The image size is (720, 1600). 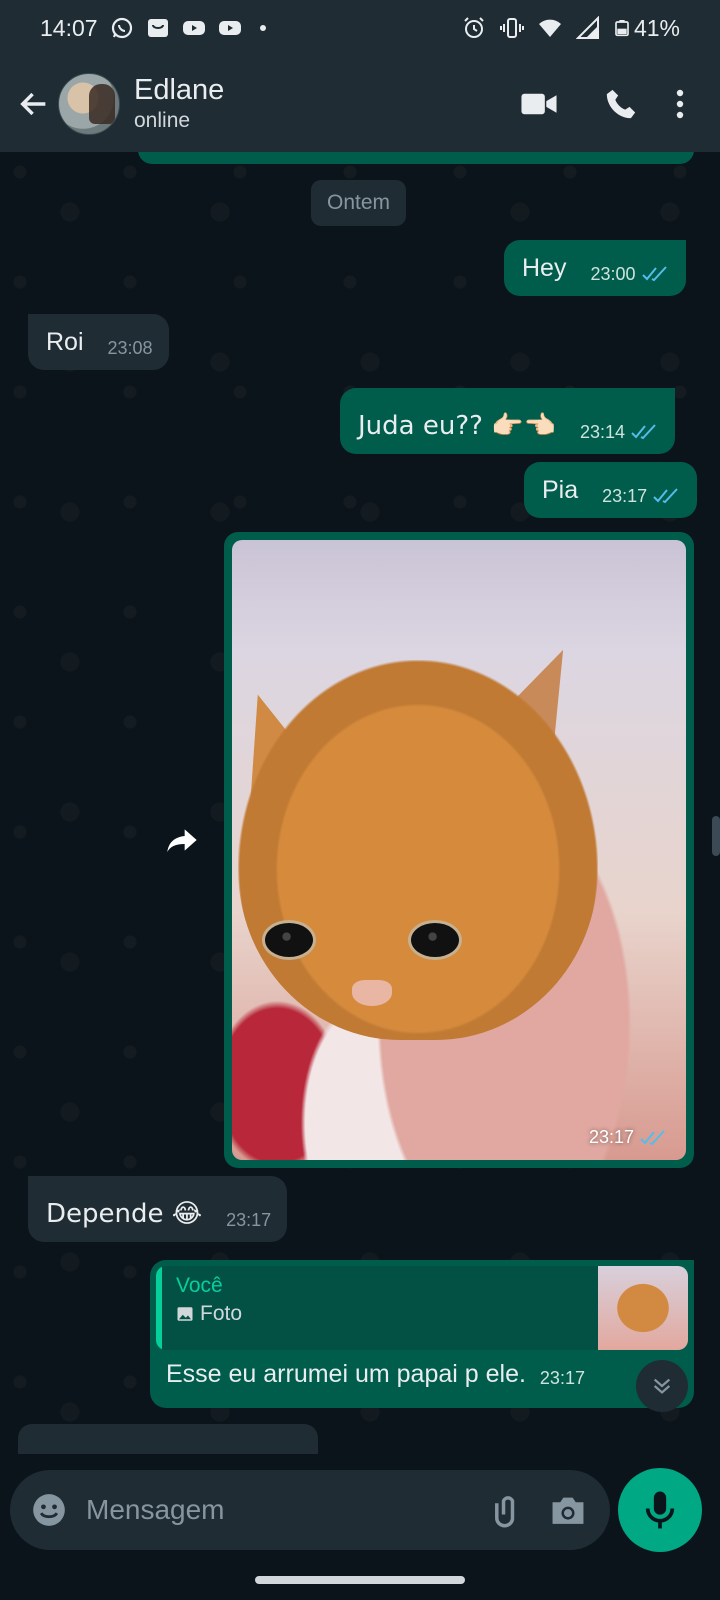 I want to click on contact-name: Edlane, so click(x=179, y=90).